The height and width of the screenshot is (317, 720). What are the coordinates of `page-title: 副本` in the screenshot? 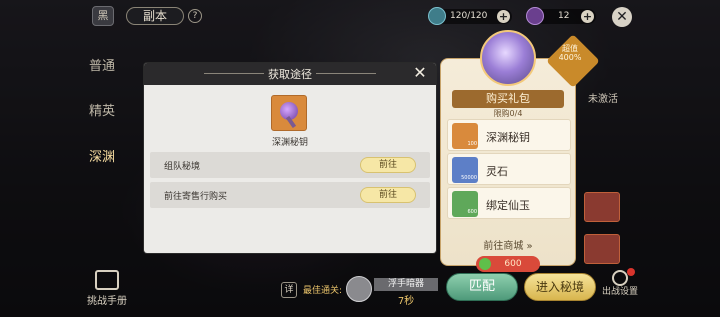 It's located at (155, 16).